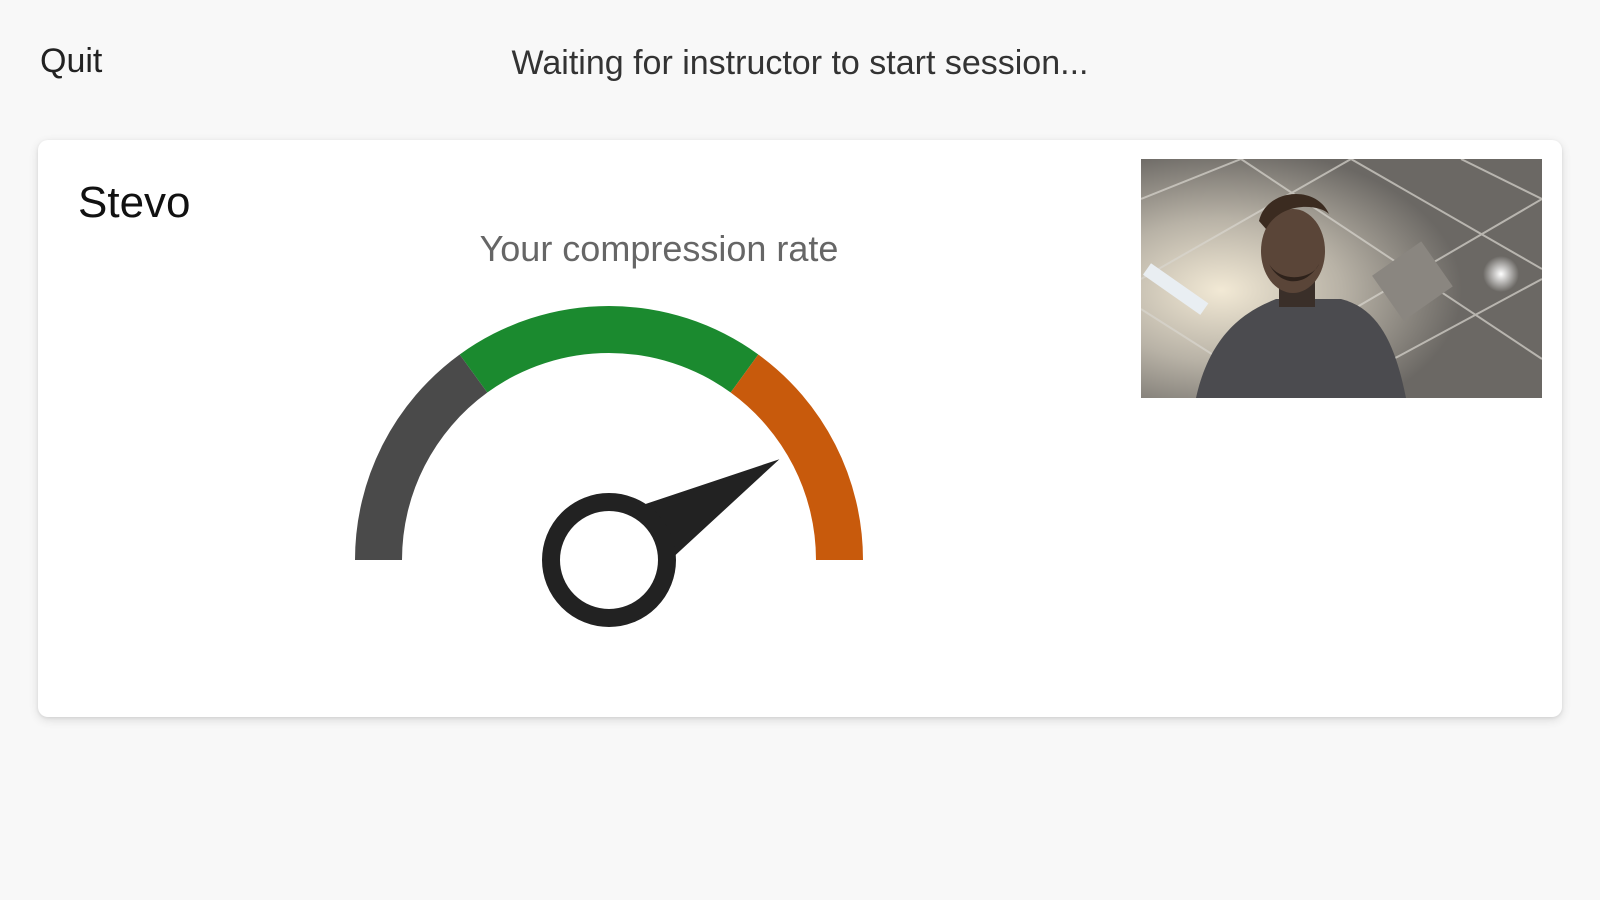  Describe the element at coordinates (421, 457) in the screenshot. I see `gauge-zone-low` at that location.